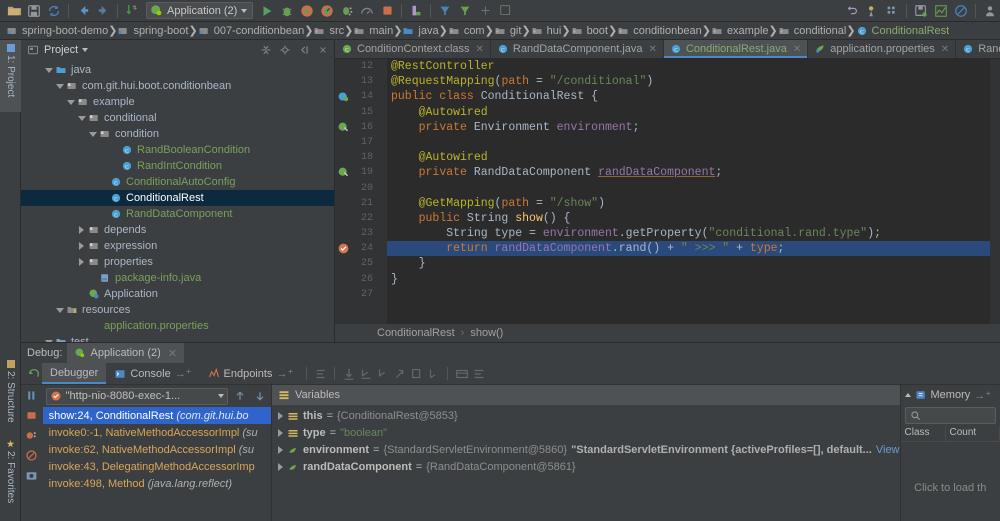 Image resolution: width=1000 pixels, height=521 pixels. I want to click on tree-item-package-info-java: package-info.java, so click(177, 278).